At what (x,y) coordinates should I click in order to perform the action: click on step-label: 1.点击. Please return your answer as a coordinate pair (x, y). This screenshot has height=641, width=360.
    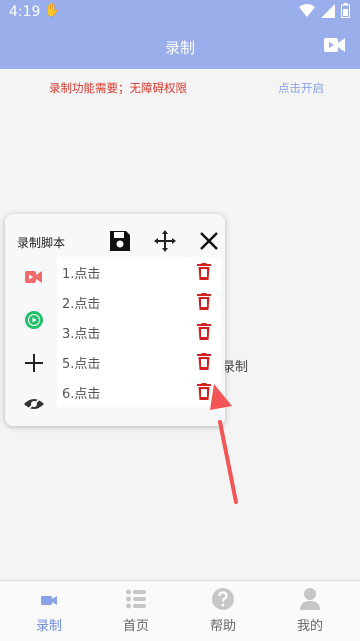
    Looking at the image, I should click on (81, 274).